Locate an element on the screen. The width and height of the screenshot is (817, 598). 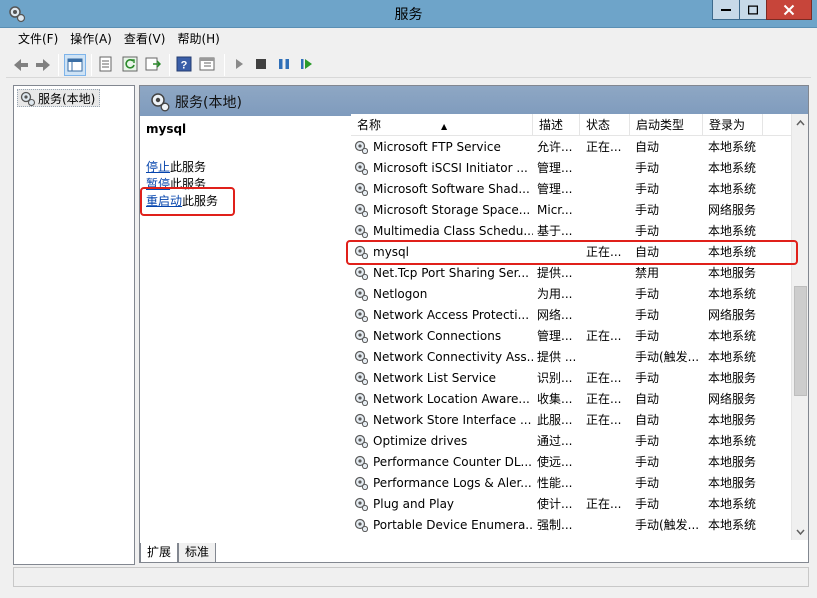
tab-extended: 扩展 is located at coordinates (159, 553).